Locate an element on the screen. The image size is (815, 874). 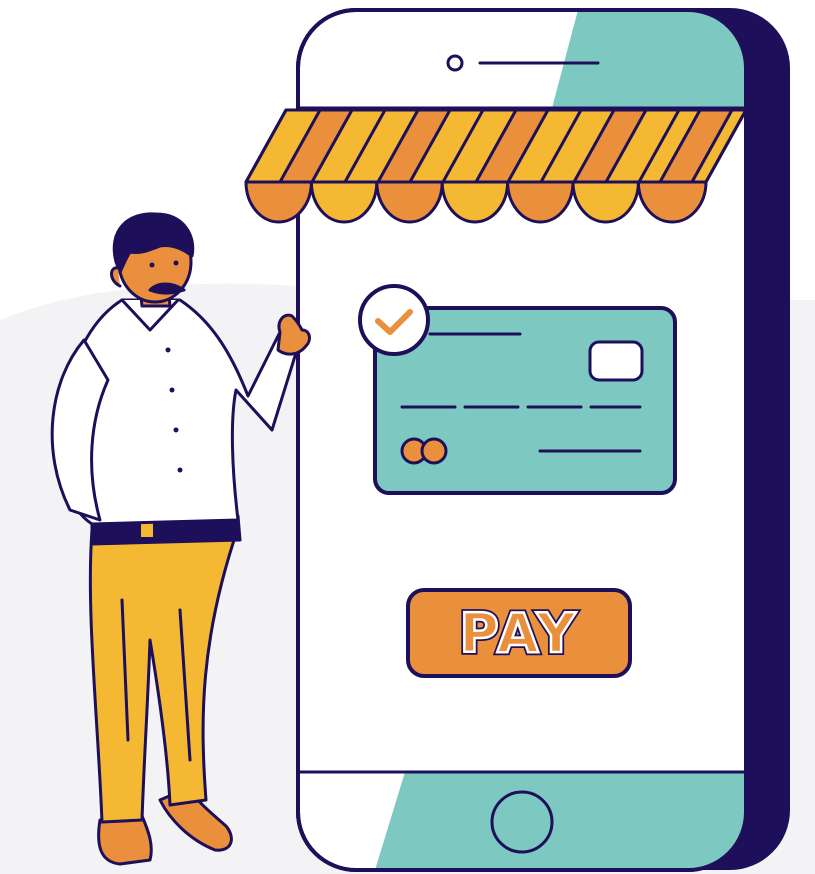
phone-accent-bottom is located at coordinates (560, 821).